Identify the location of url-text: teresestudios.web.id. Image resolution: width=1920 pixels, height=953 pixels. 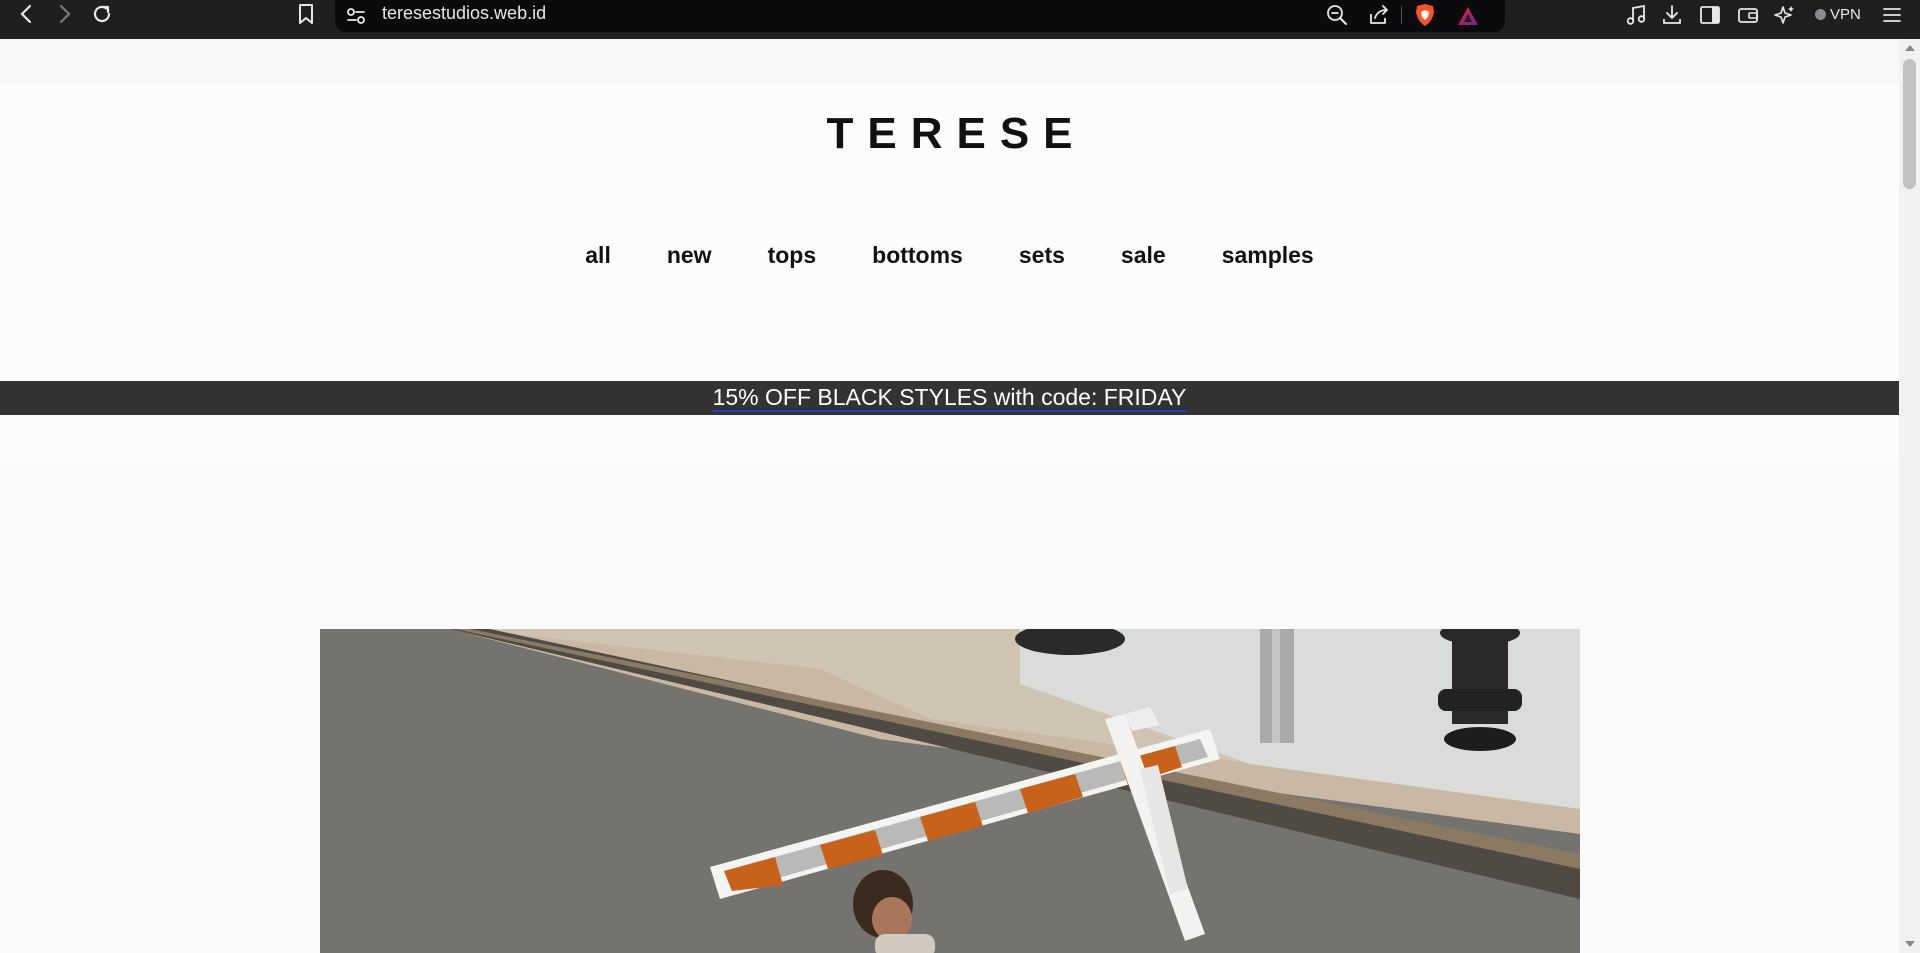
(464, 13).